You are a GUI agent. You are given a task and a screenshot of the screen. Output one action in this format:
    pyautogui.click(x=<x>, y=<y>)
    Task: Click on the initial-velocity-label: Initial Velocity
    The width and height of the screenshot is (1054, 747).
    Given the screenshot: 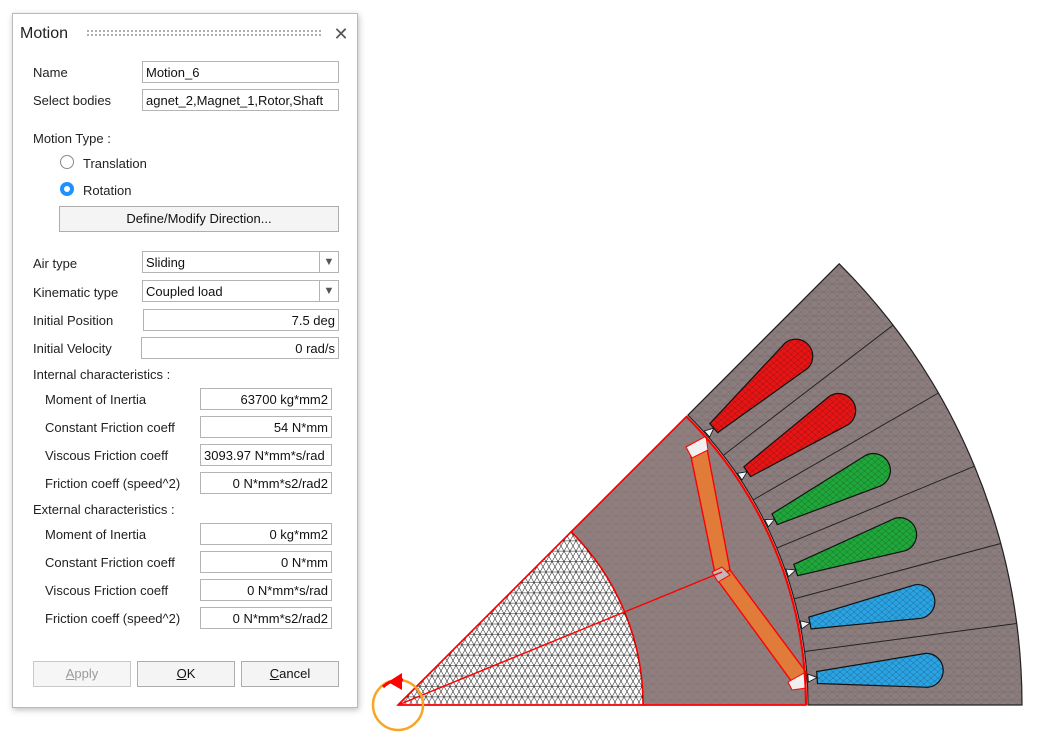 What is the action you would take?
    pyautogui.click(x=72, y=348)
    